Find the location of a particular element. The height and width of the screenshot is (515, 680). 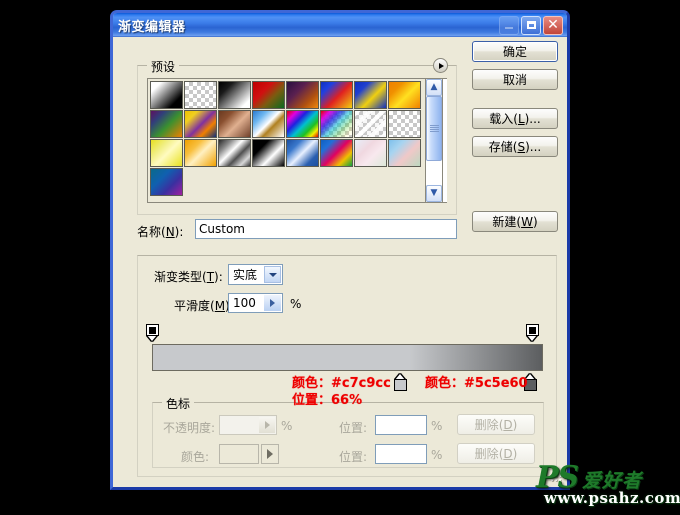

preset-swatch-grid is located at coordinates (286, 140).